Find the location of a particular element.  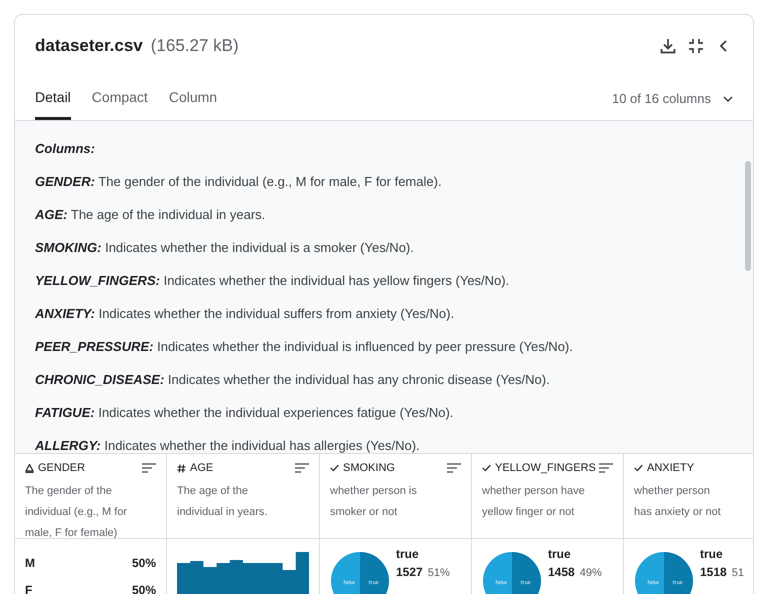

description-line: ANXIETY: Indicates whether the individual suffers from anxiety (Yes/No). is located at coordinates (245, 314).